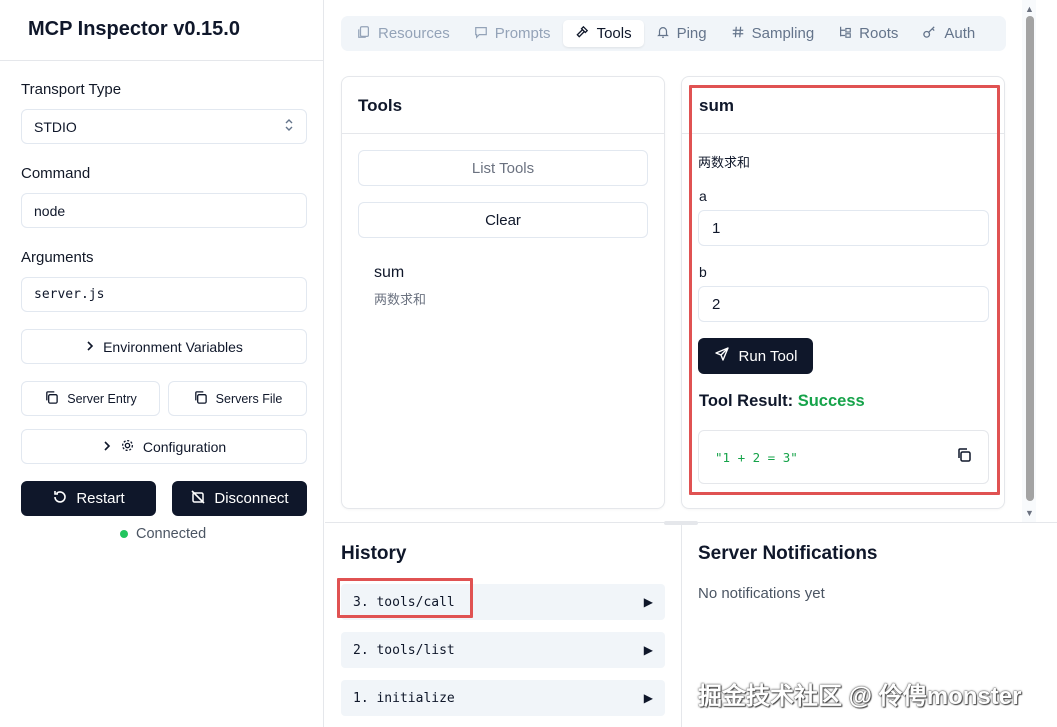 The height and width of the screenshot is (727, 1057). What do you see at coordinates (124, 534) in the screenshot?
I see `status-dot` at bounding box center [124, 534].